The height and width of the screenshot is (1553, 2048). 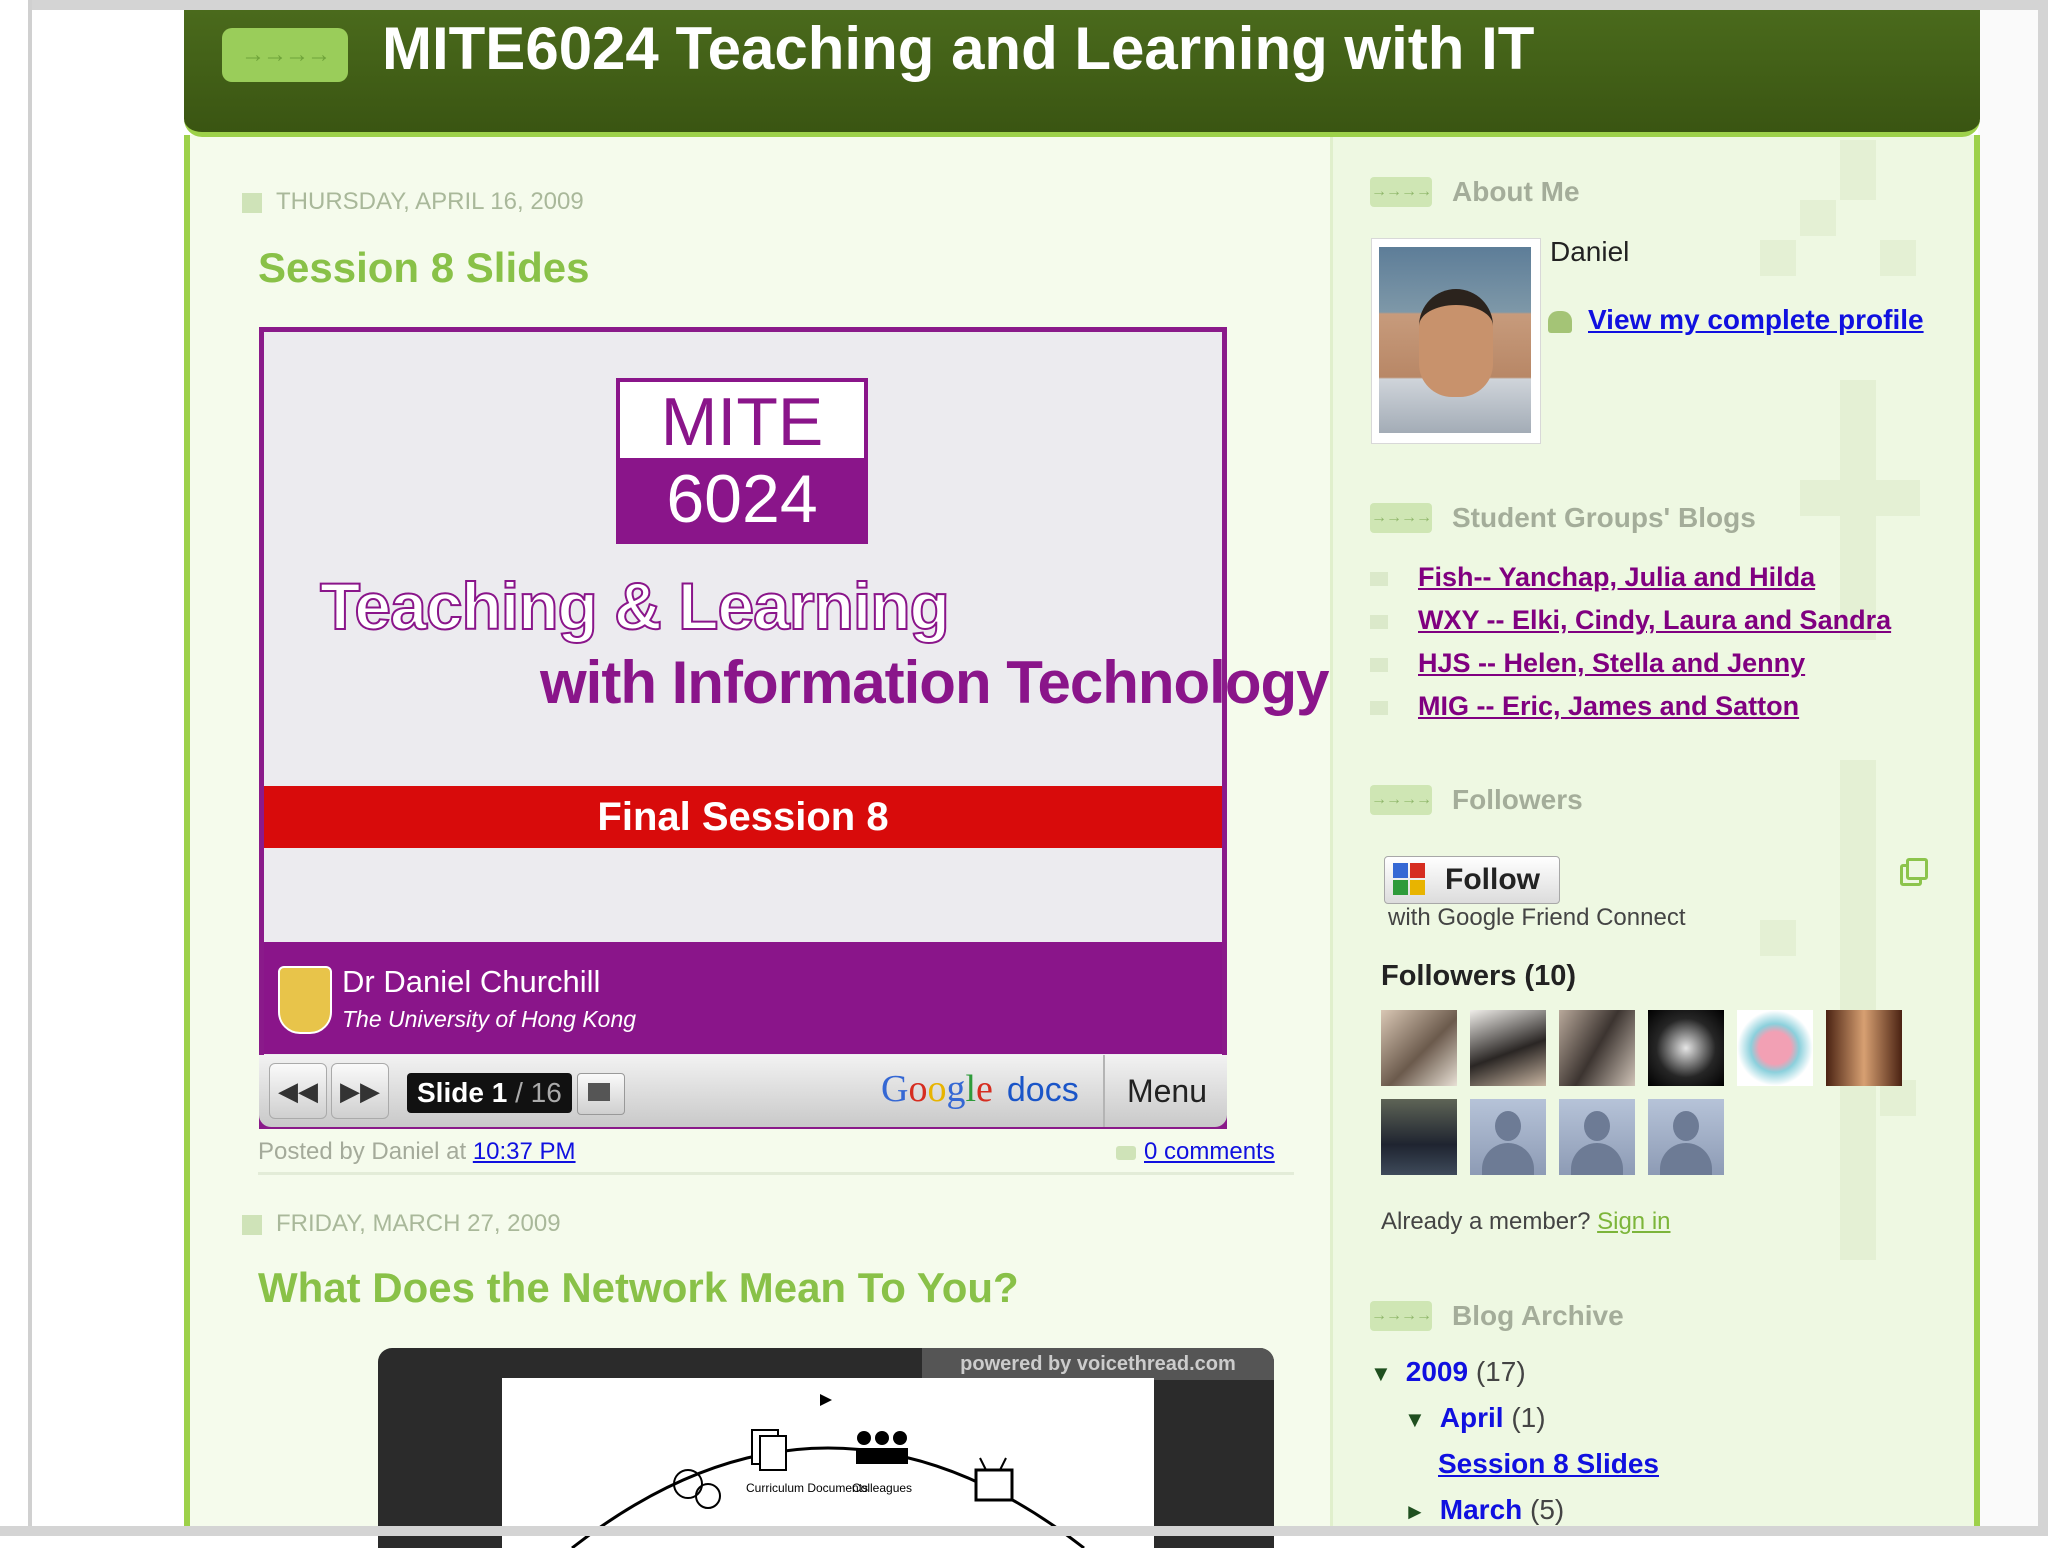 What do you see at coordinates (1415, 1511) in the screenshot?
I see `collapsed-triangle-icon: ►` at bounding box center [1415, 1511].